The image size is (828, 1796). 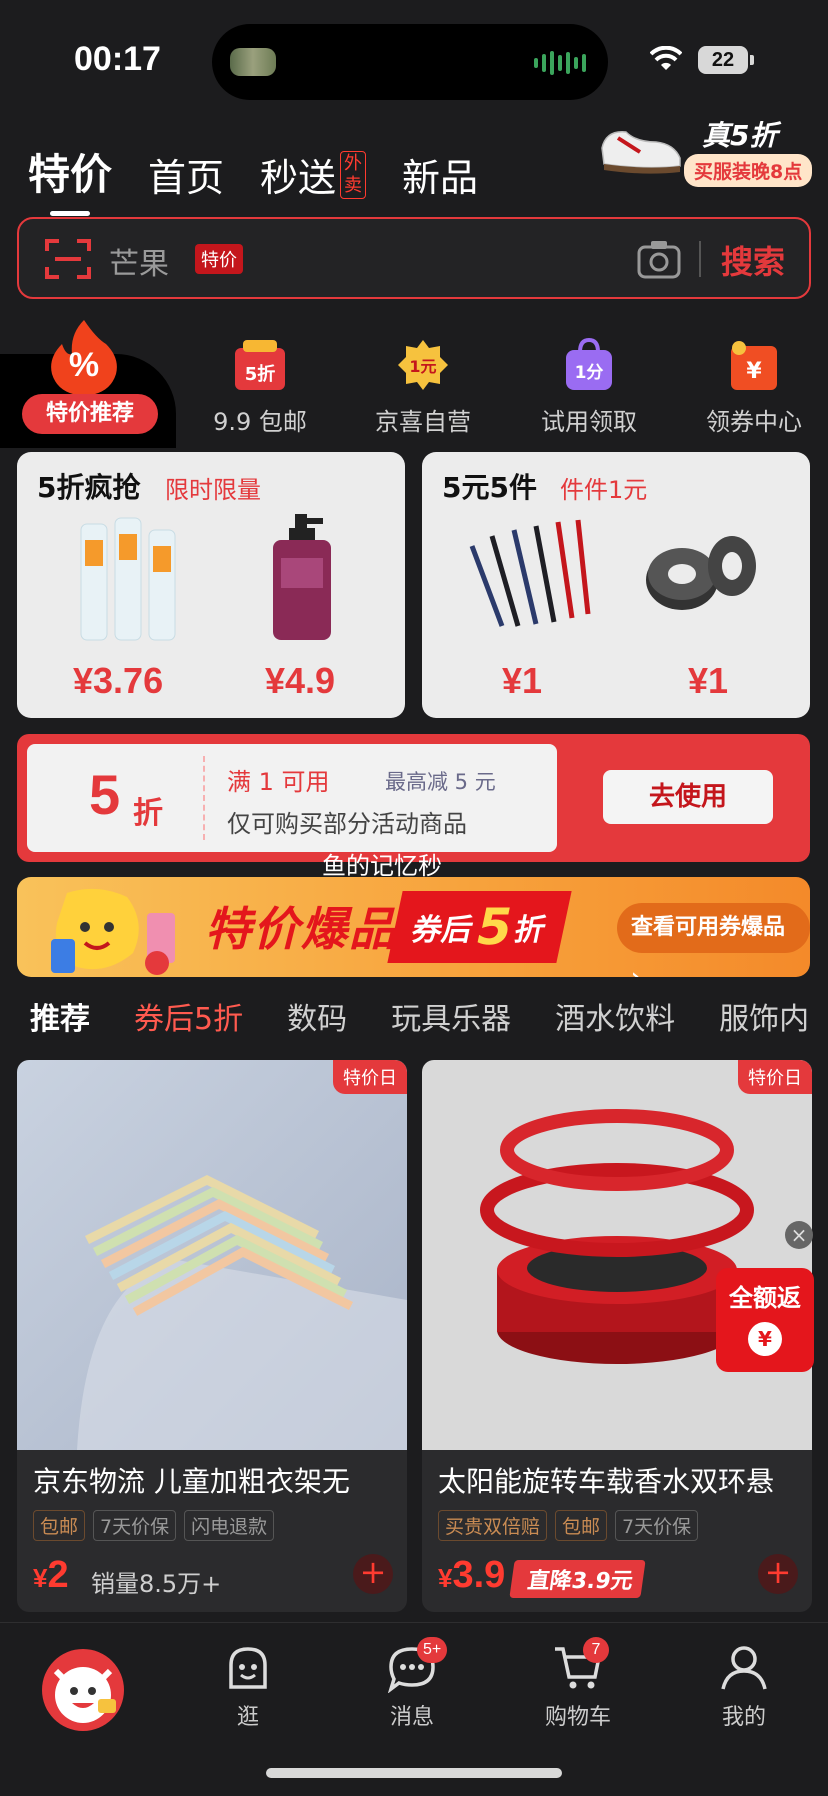 I want to click on tab-miaosong: 秒送 外卖, so click(x=313, y=174).